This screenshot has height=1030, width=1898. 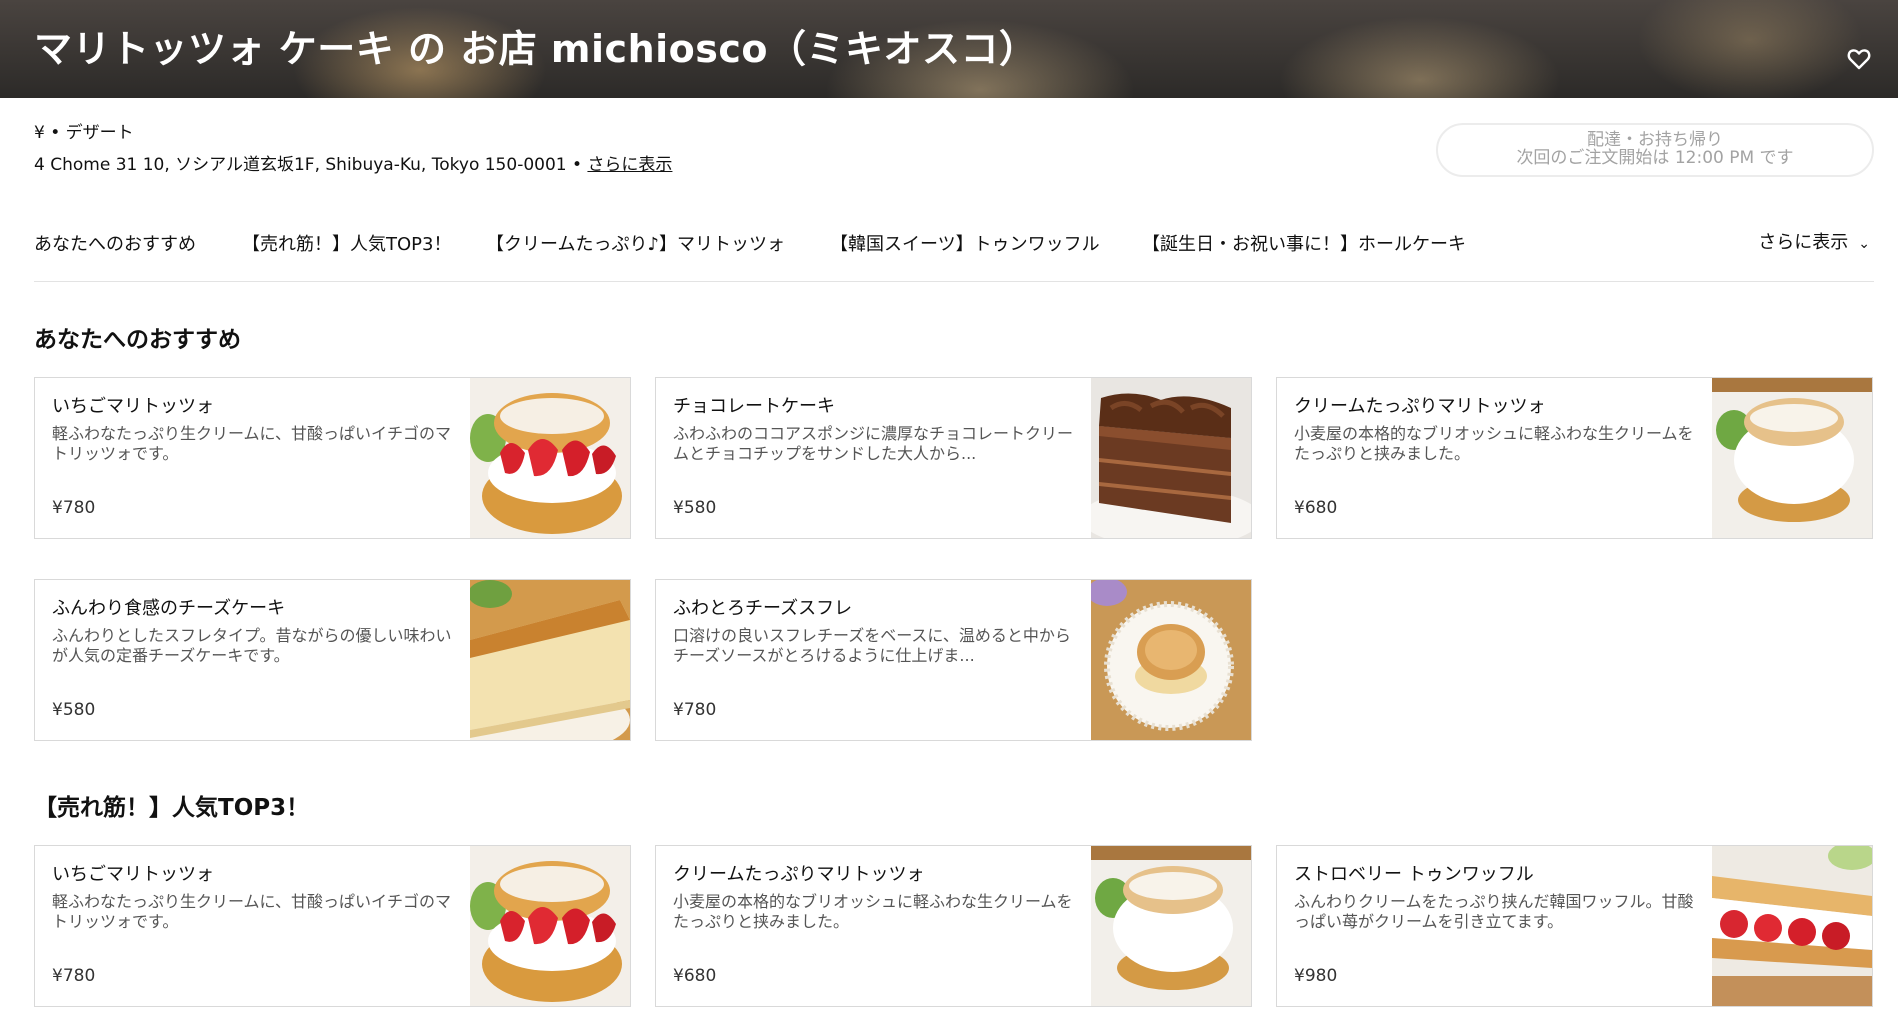 What do you see at coordinates (115, 243) in the screenshot?
I see `nav-item-recommended: あなたへのおすすめ` at bounding box center [115, 243].